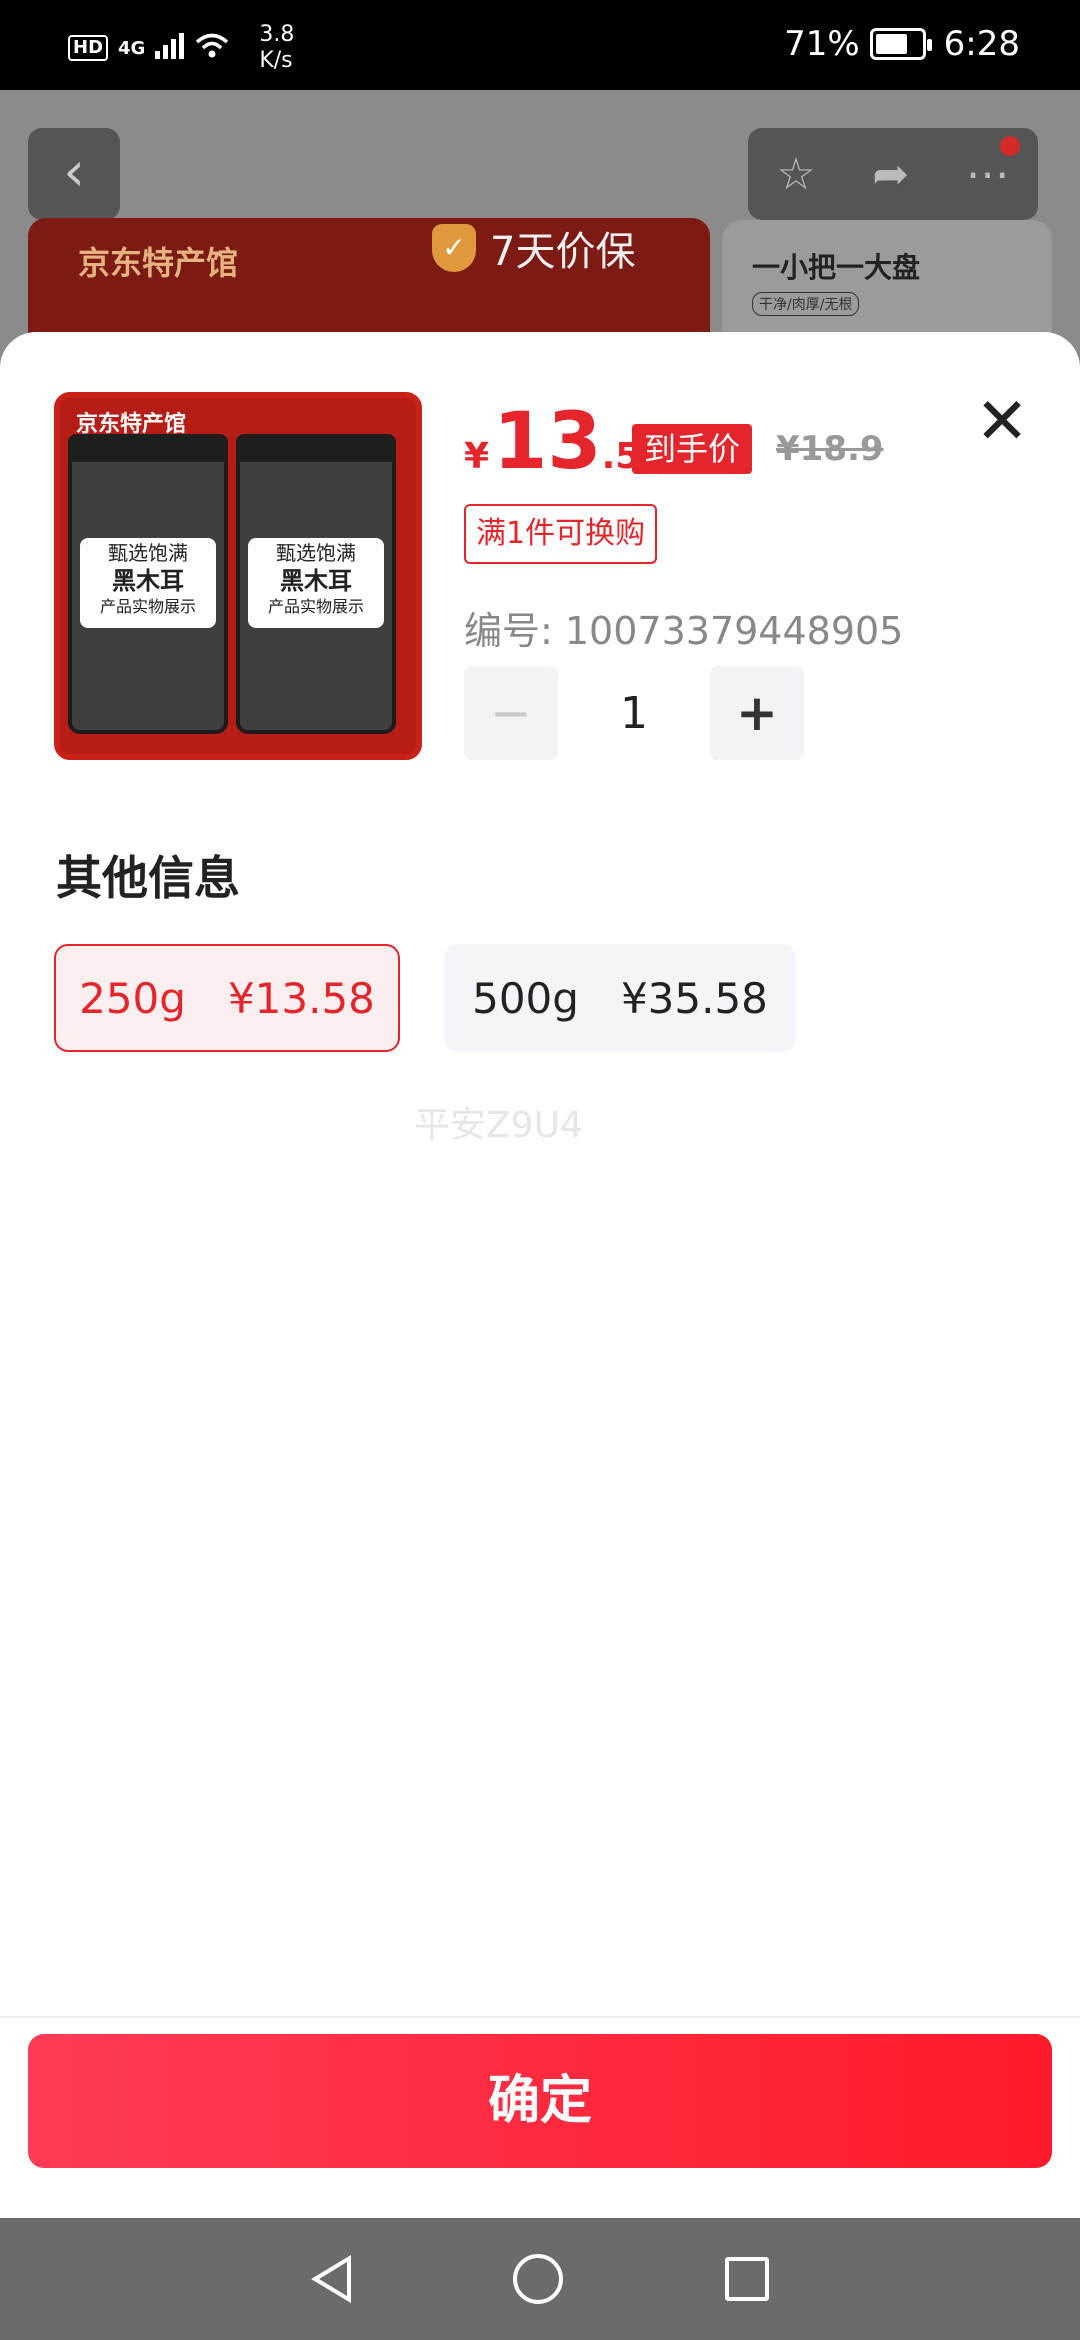 The height and width of the screenshot is (2340, 1080). Describe the element at coordinates (684, 631) in the screenshot. I see `sku-number: 编号: 10073379448905` at that location.